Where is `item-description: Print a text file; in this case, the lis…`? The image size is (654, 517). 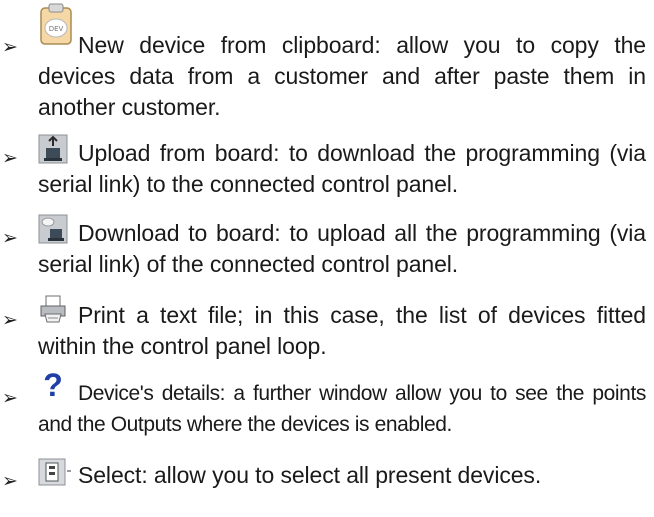
item-description: Print a text file; in this case, the lis… is located at coordinates (342, 330).